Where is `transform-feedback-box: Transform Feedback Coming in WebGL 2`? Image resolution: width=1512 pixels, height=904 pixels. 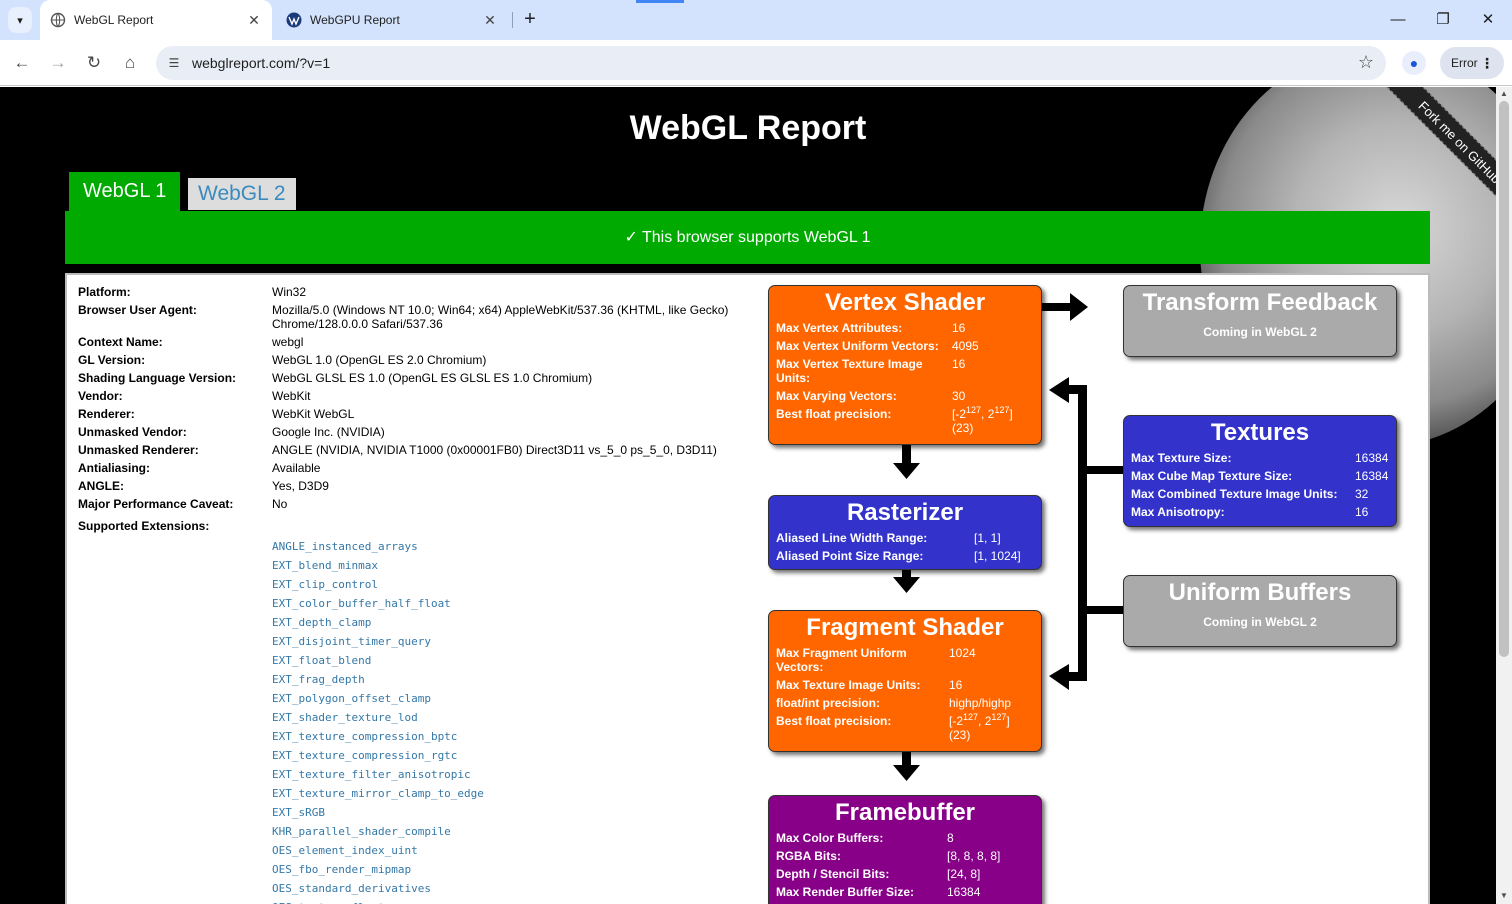
transform-feedback-box: Transform Feedback Coming in WebGL 2 is located at coordinates (1260, 321).